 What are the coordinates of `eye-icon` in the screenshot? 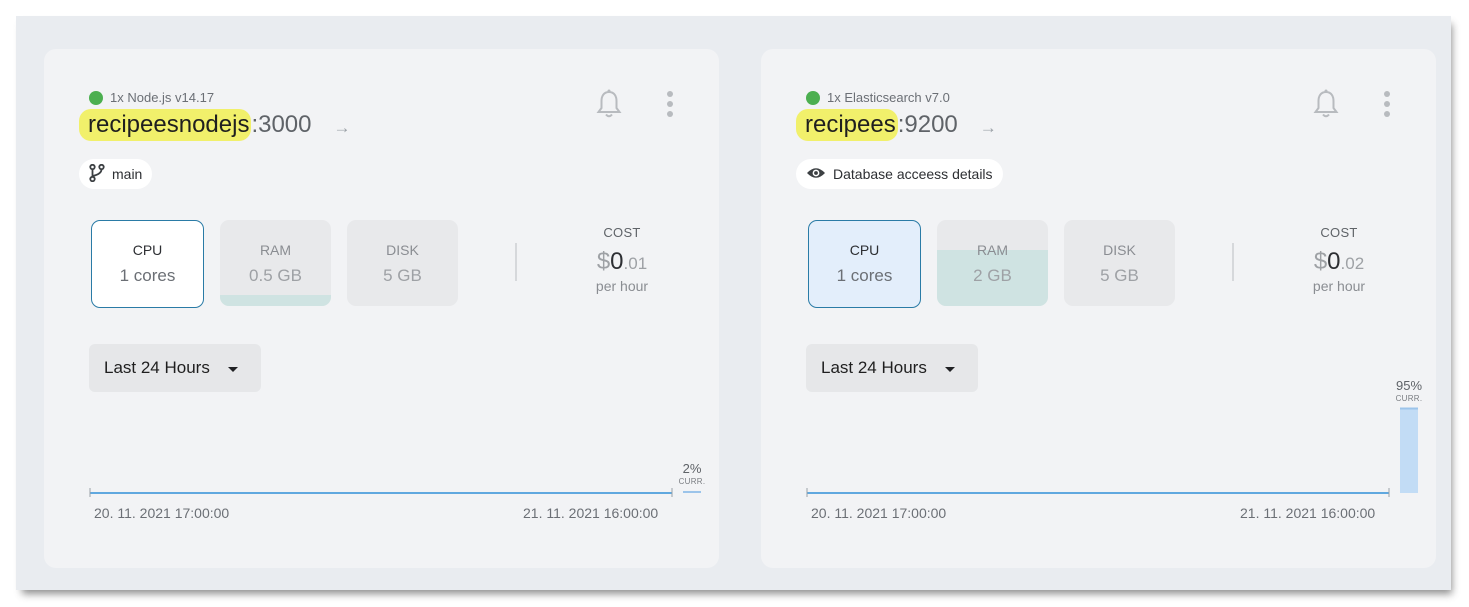 It's located at (819, 174).